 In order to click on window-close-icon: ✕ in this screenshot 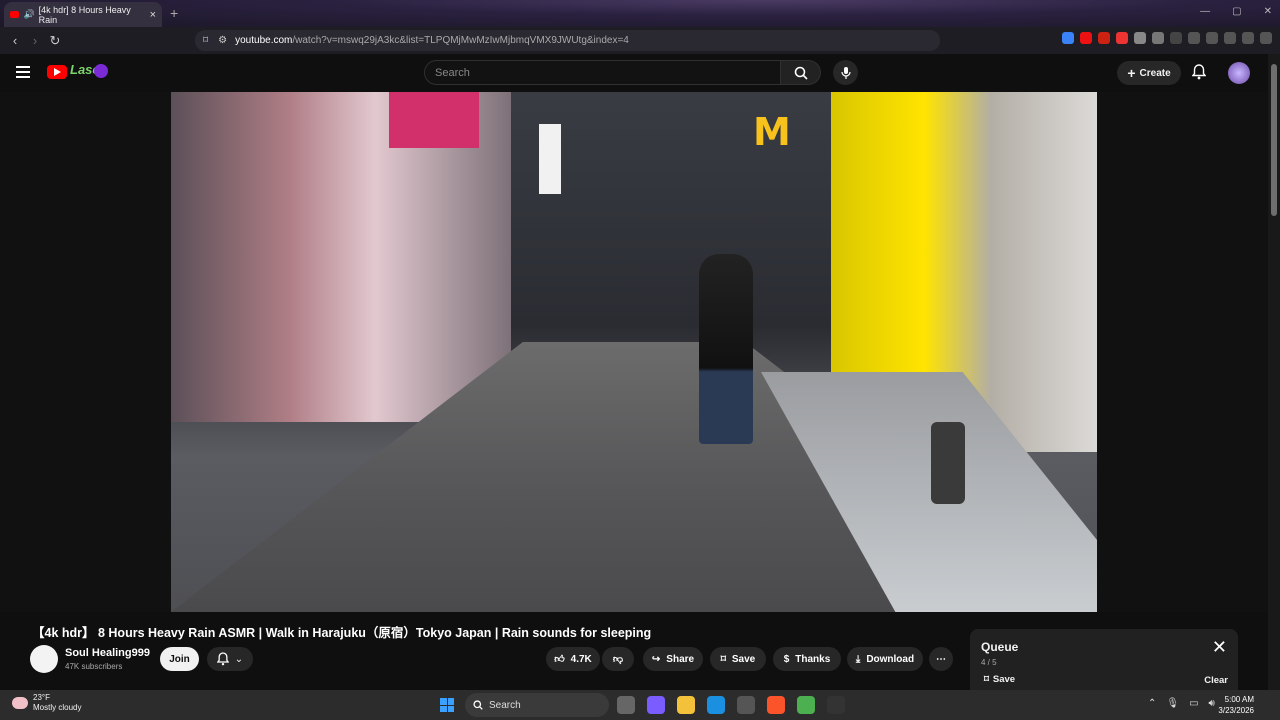, I will do `click(1268, 11)`.